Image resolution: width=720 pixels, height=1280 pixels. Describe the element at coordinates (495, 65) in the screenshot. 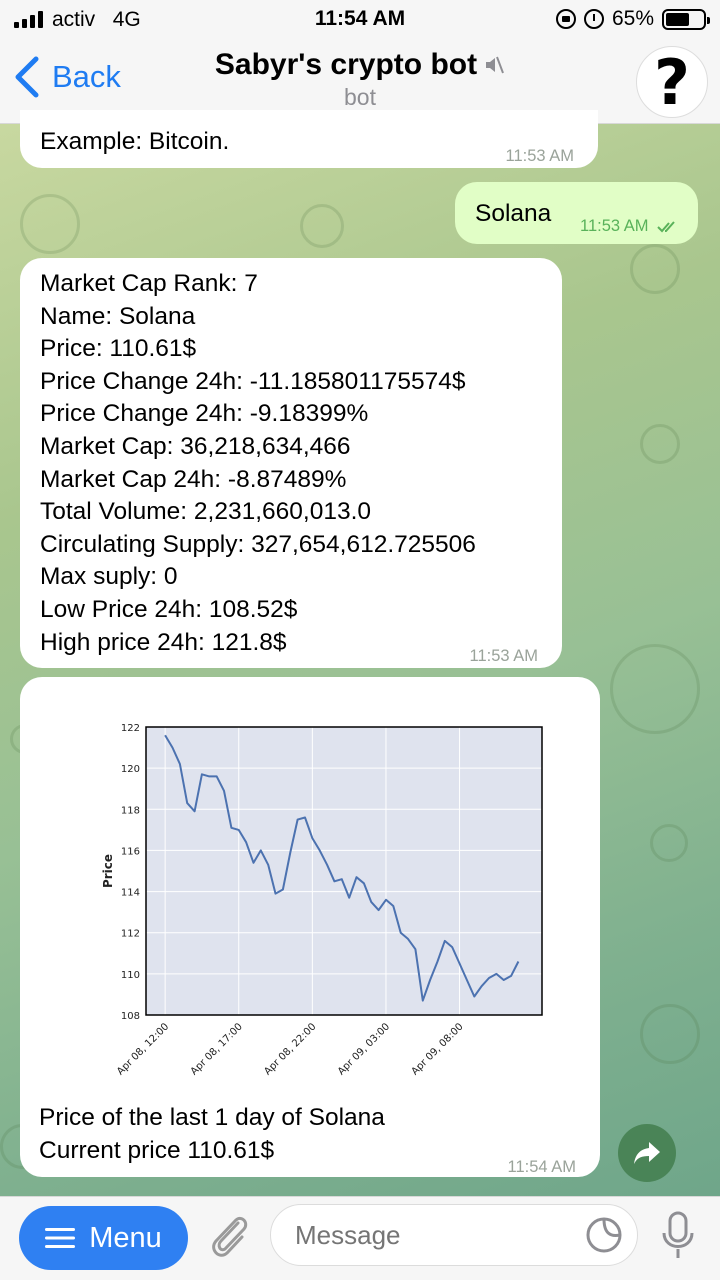

I see `muted-icon` at that location.